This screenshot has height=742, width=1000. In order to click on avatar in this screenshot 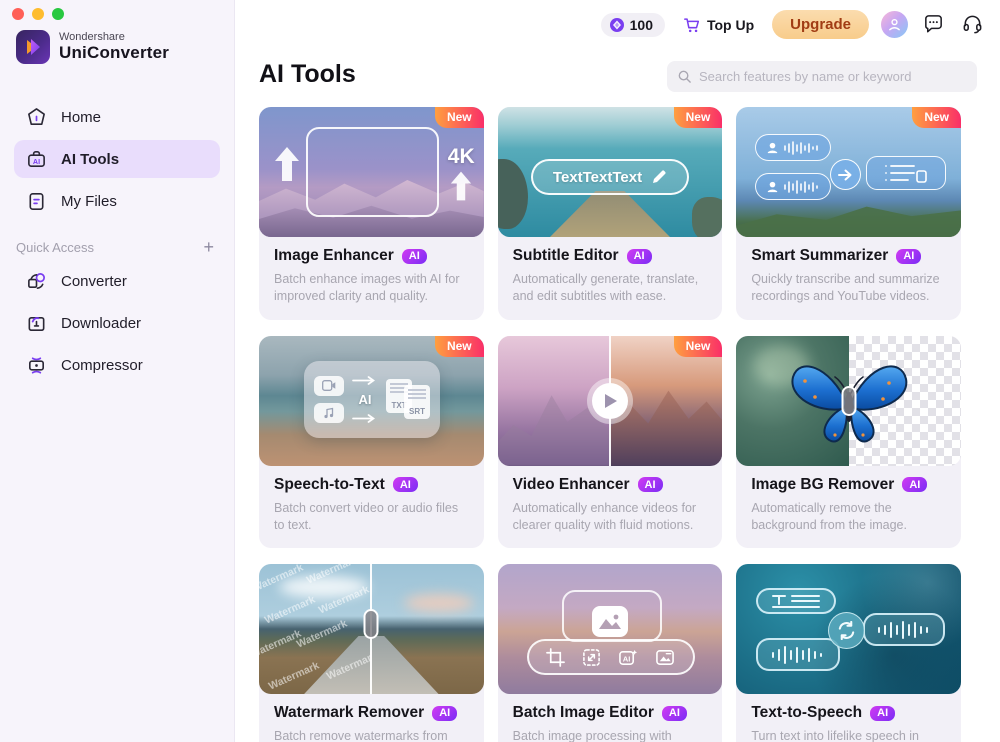, I will do `click(894, 24)`.